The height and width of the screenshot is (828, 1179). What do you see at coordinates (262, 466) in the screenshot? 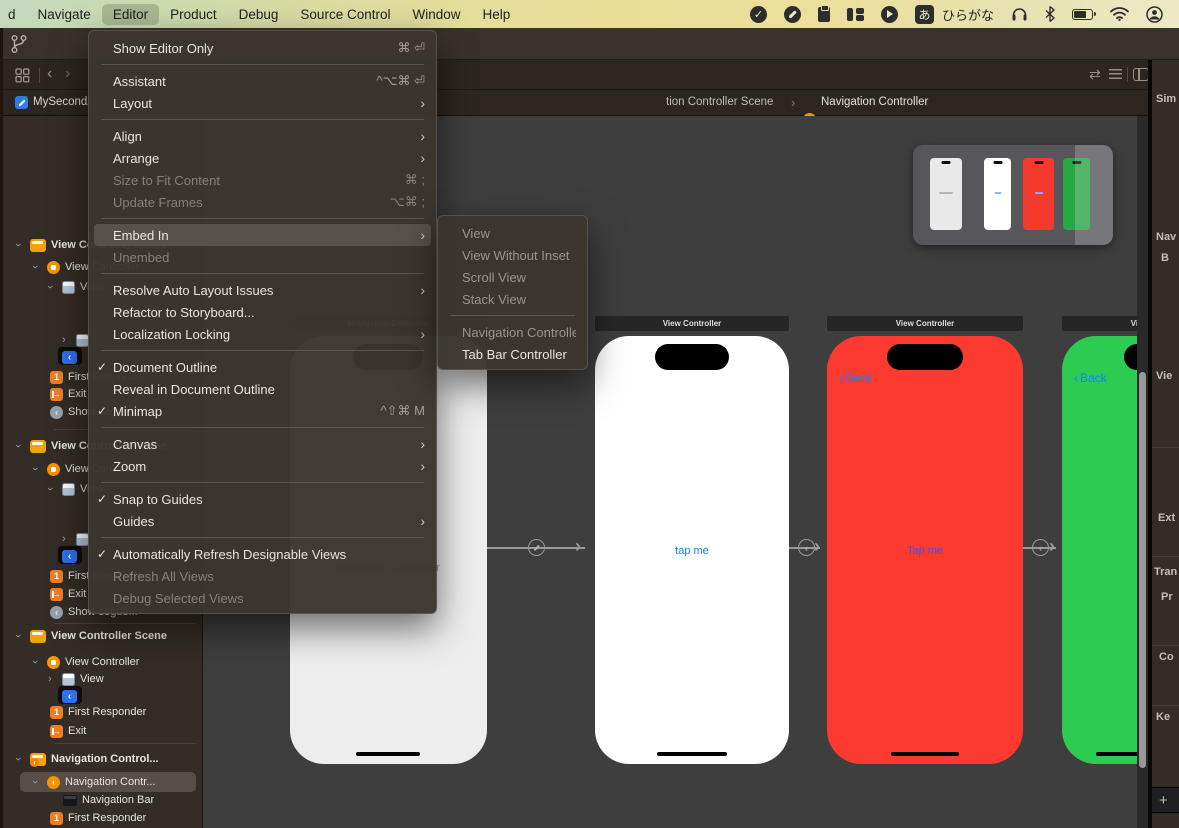
I see `menu-item-zoom: Zoom ›` at bounding box center [262, 466].